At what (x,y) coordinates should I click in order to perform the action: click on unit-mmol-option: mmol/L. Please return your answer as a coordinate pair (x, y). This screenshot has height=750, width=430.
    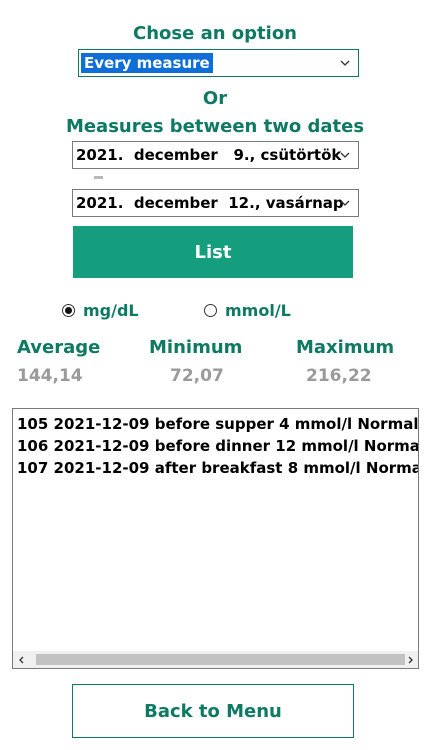
    Looking at the image, I should click on (247, 310).